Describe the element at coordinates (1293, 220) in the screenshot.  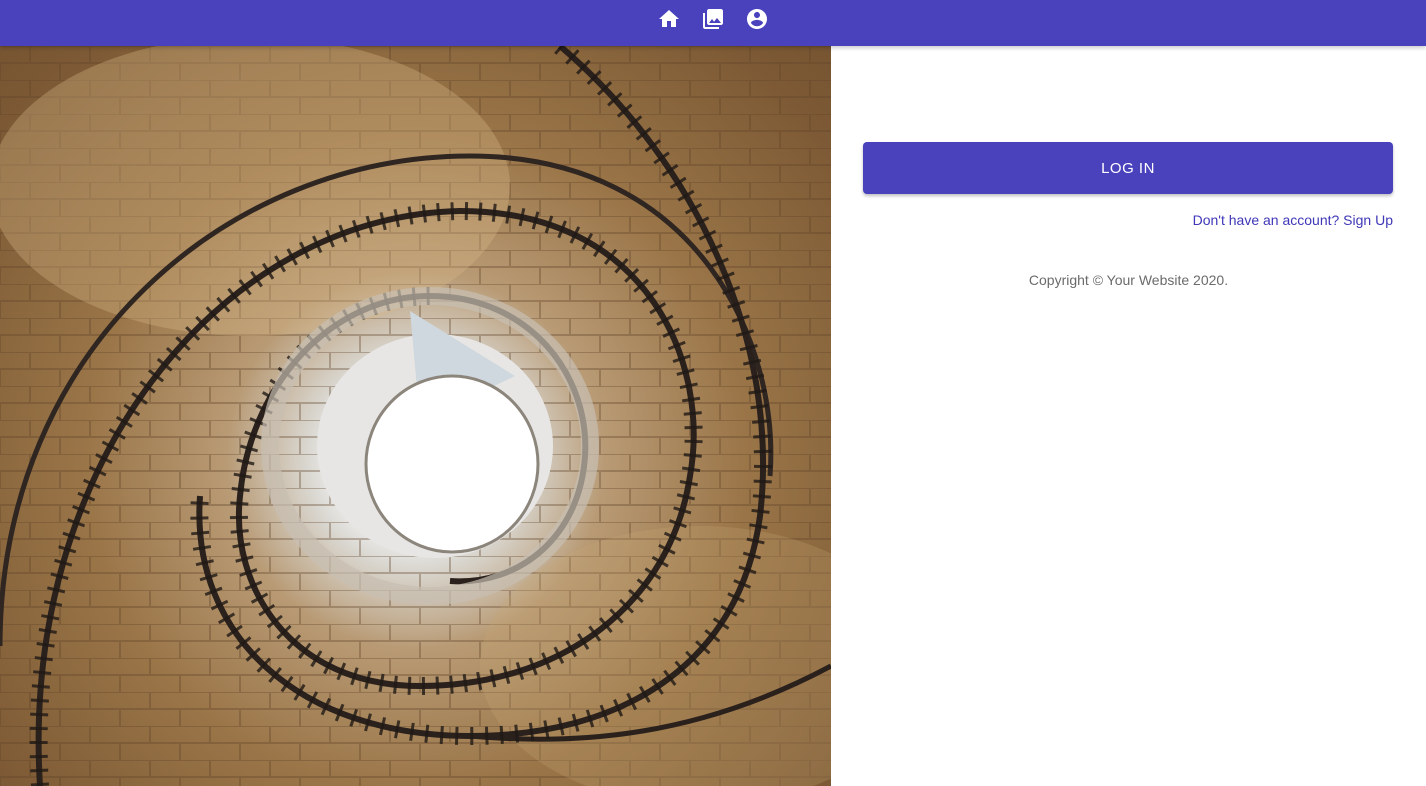
I see `signup-link: Don't have an account? Sign Up` at that location.